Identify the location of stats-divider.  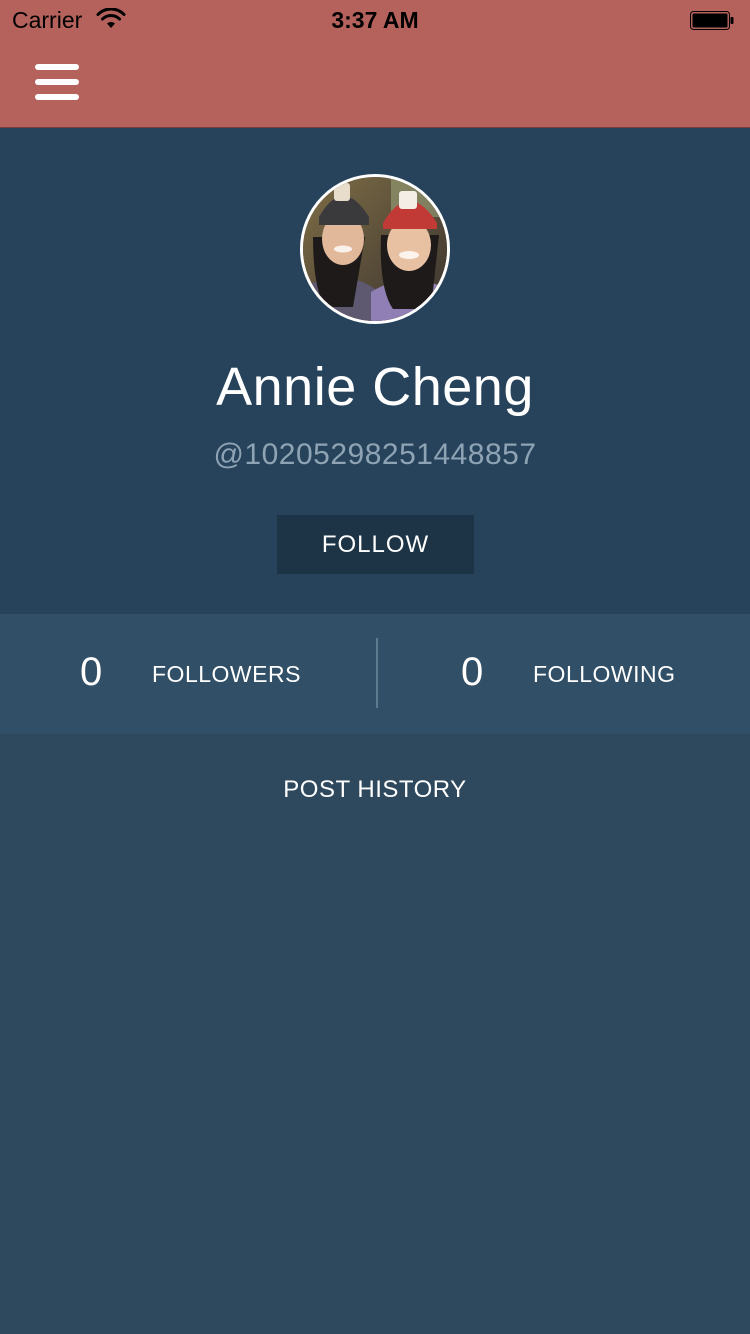
(377, 673).